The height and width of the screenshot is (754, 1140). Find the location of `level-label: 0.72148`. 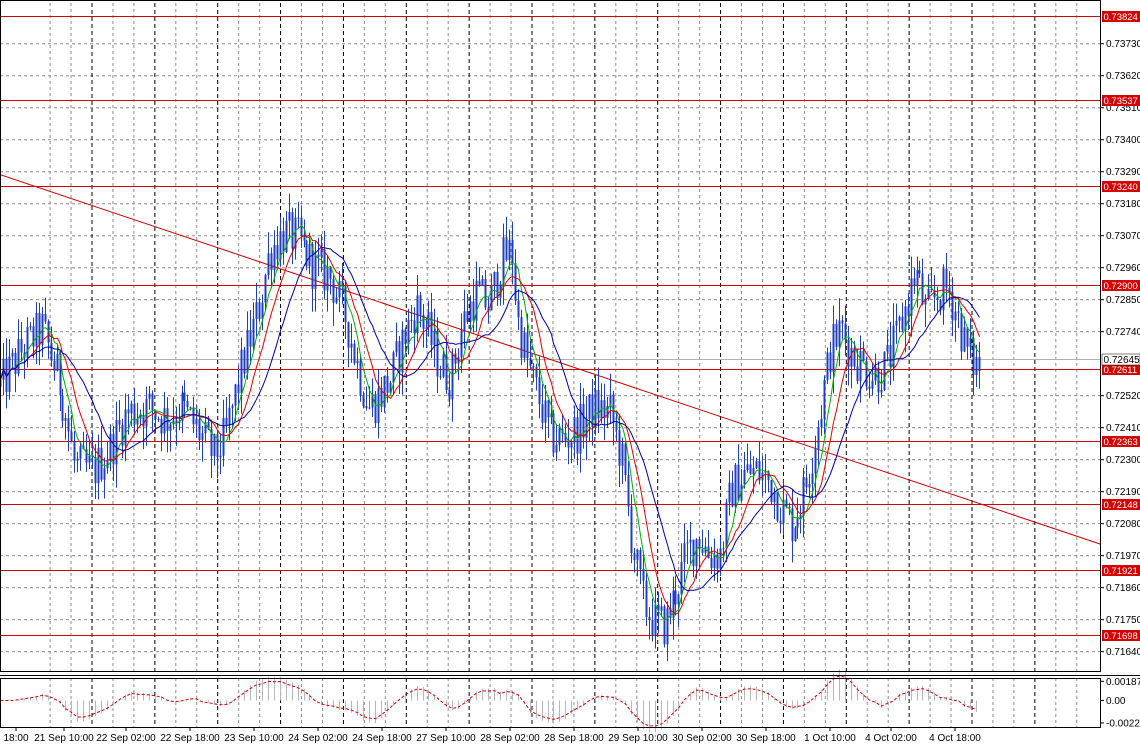

level-label: 0.72148 is located at coordinates (1121, 505).